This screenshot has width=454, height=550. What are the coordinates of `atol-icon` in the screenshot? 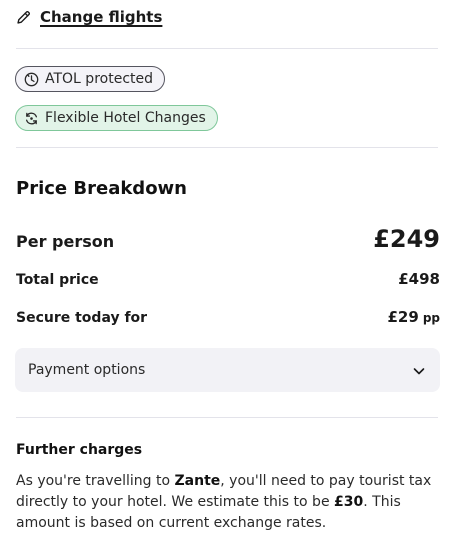 It's located at (31, 79).